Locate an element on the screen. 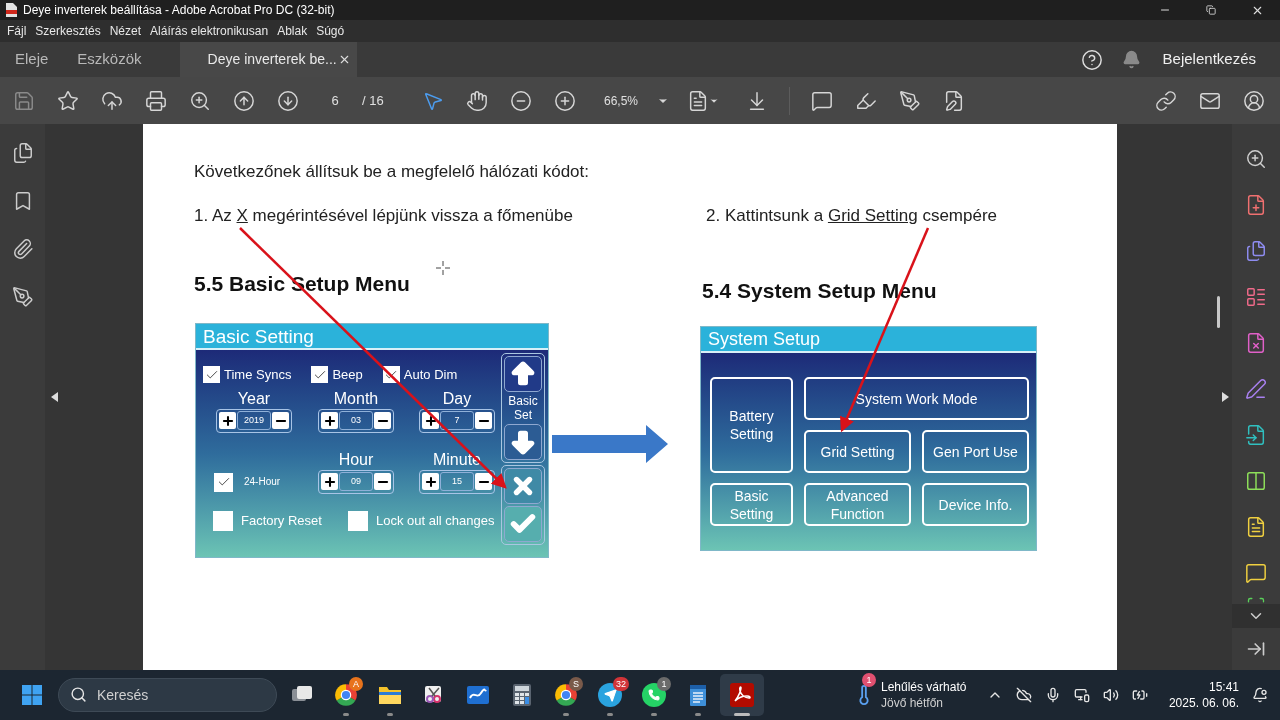 The image size is (1280, 720). menu-item: Súgó is located at coordinates (330, 31).